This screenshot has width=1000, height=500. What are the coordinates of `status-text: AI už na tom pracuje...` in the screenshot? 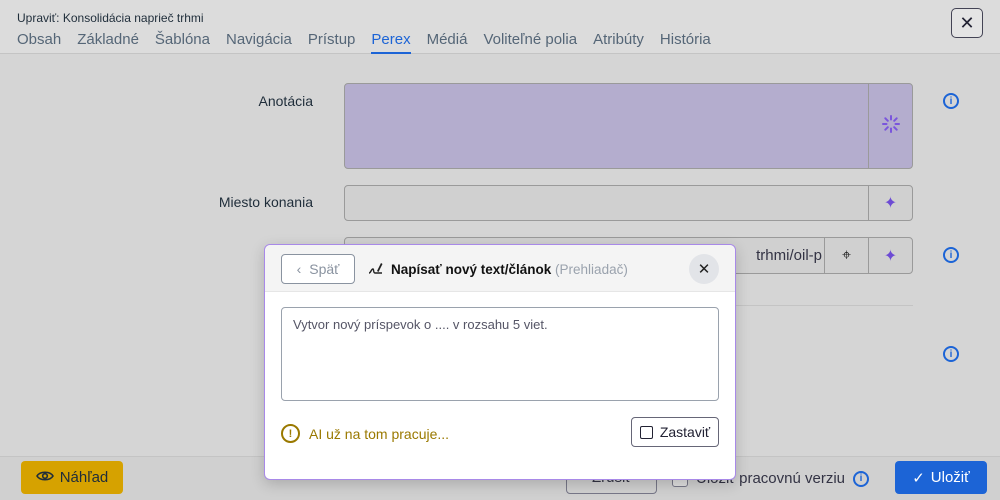 It's located at (379, 433).